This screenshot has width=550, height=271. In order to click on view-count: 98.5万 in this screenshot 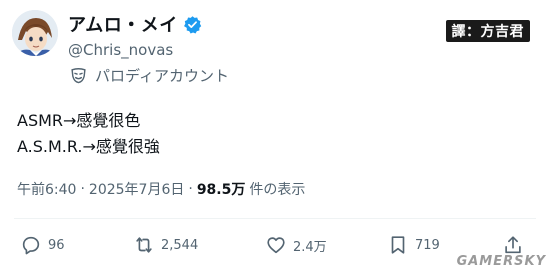, I will do `click(221, 190)`.